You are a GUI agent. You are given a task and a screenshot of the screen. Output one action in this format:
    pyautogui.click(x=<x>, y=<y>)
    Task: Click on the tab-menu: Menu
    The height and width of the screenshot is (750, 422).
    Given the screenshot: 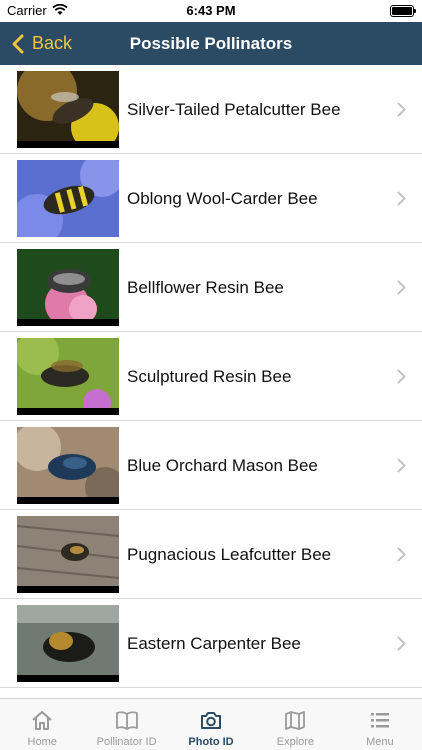 What is the action you would take?
    pyautogui.click(x=380, y=724)
    